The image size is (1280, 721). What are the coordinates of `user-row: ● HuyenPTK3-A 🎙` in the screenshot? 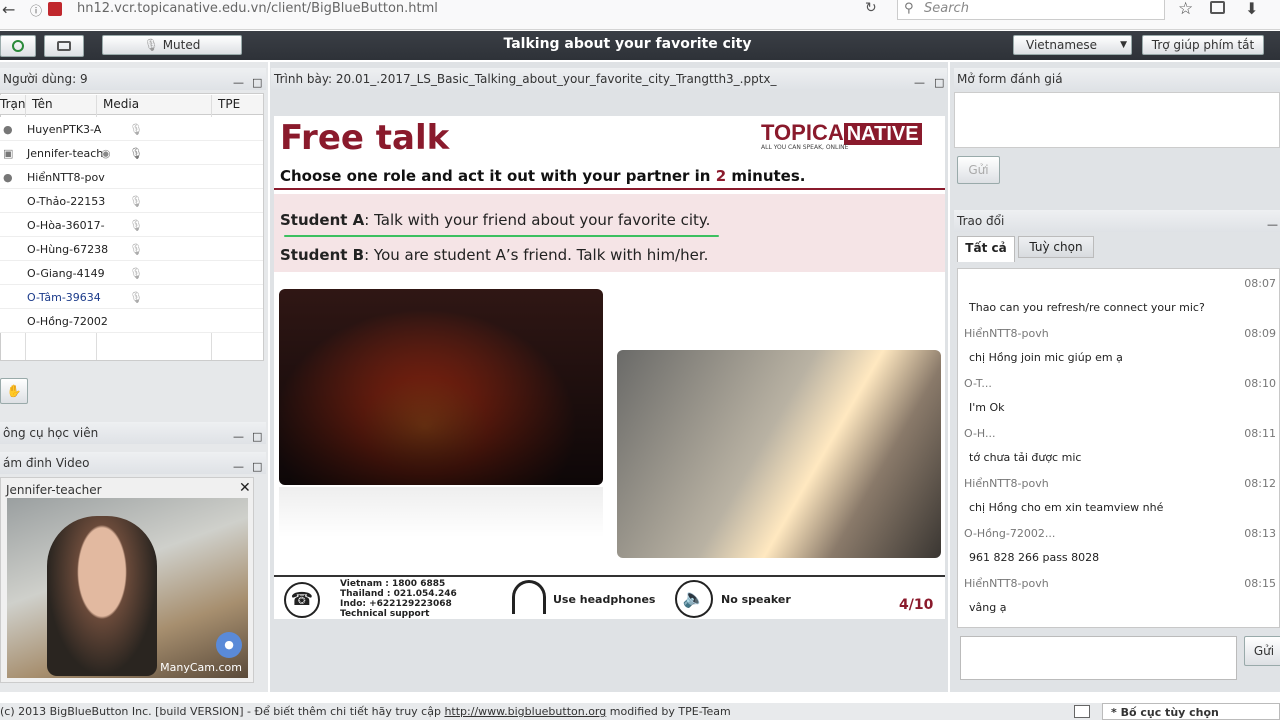 It's located at (131, 129).